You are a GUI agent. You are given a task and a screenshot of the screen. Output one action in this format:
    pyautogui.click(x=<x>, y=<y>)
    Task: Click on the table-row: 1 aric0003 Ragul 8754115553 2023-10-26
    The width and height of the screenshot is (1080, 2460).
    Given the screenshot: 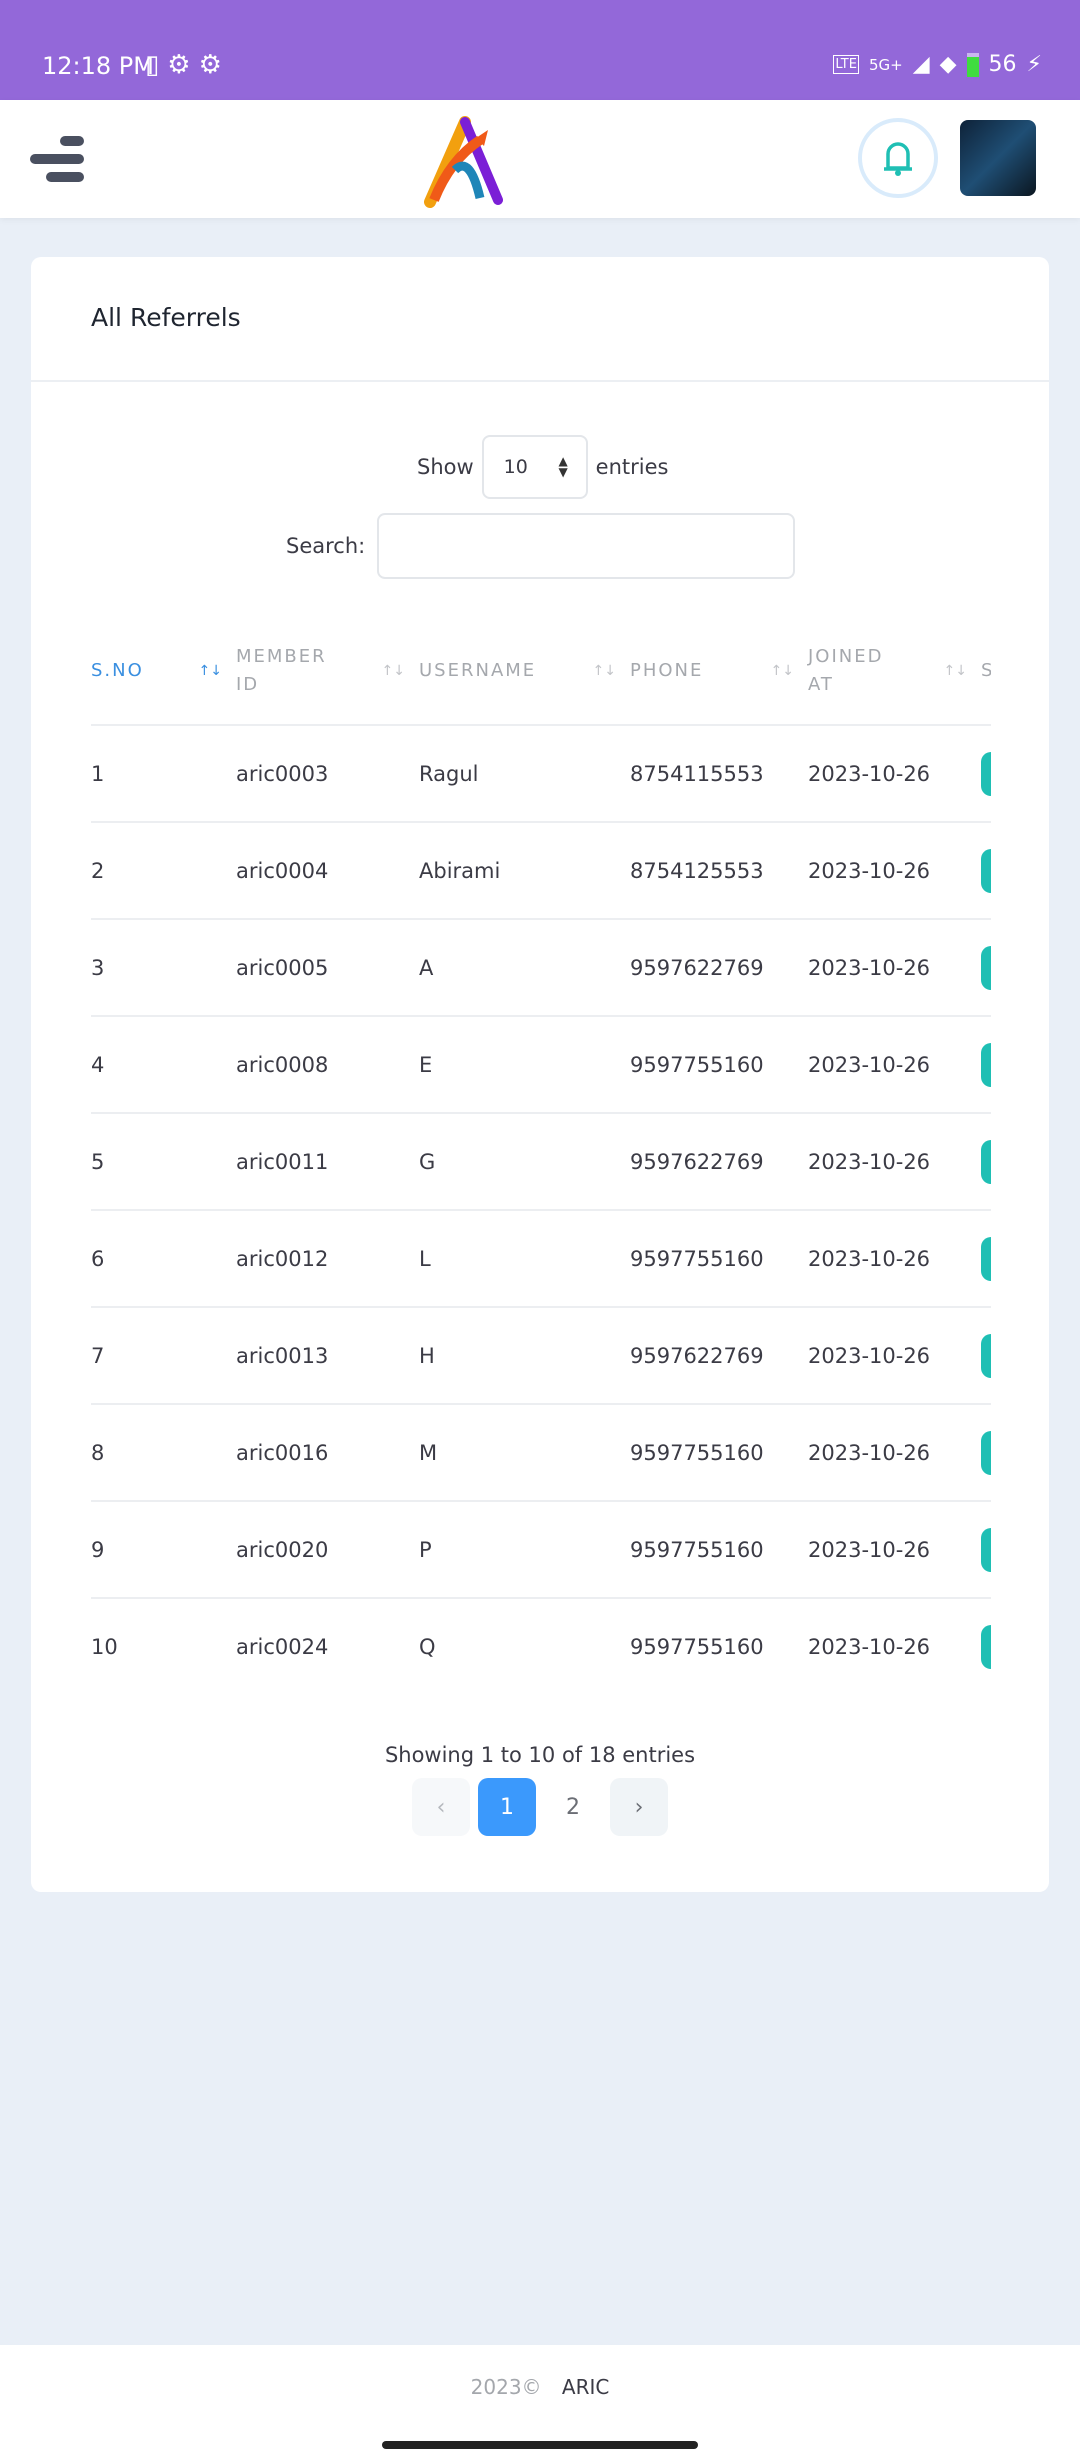 What is the action you would take?
    pyautogui.click(x=541, y=773)
    